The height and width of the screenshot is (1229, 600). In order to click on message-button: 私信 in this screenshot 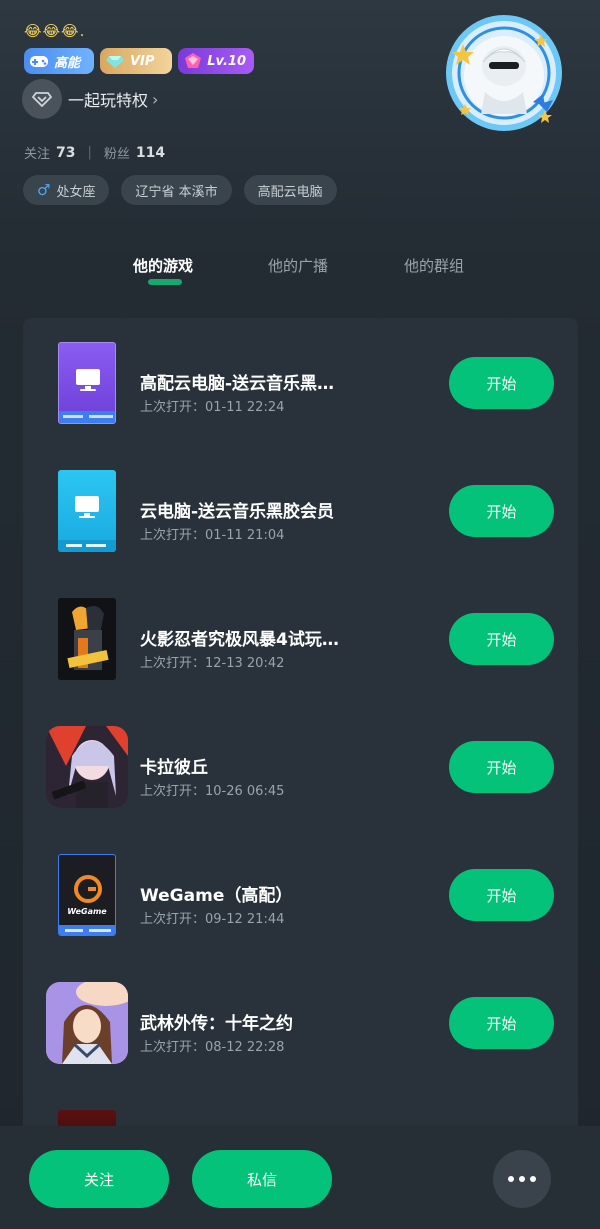, I will do `click(262, 1179)`.